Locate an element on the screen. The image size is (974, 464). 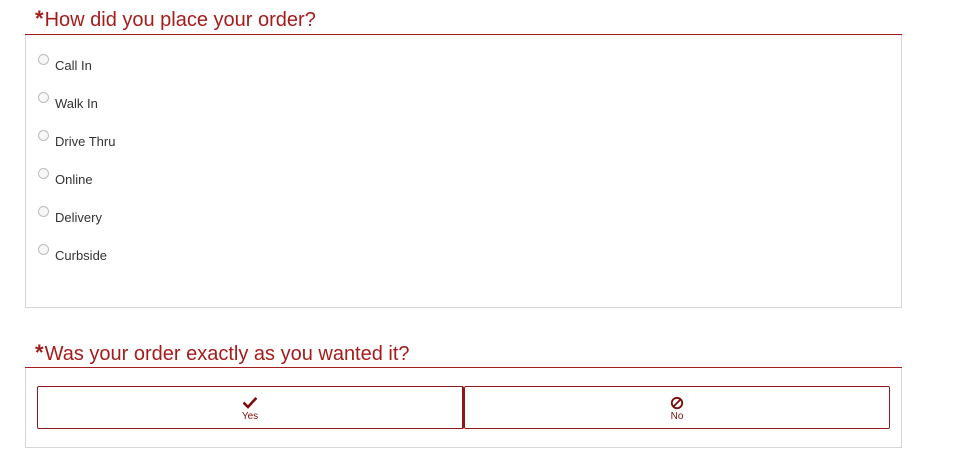
option-label: Curbside is located at coordinates (81, 255).